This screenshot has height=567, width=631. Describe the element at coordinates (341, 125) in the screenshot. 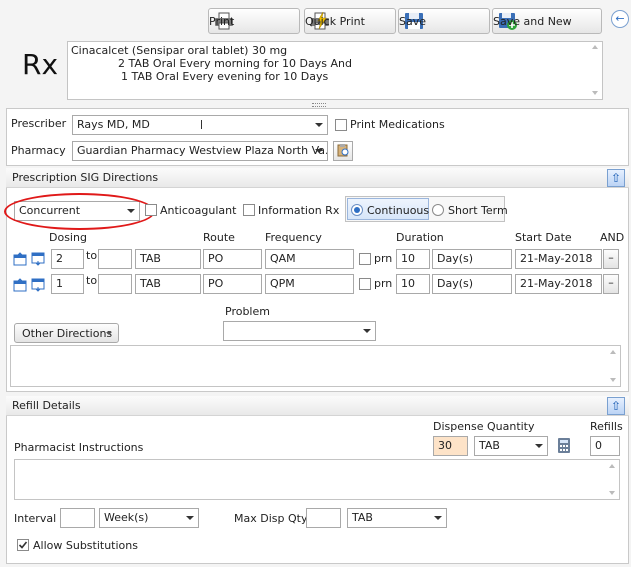

I see `print-medications-checkbox` at that location.